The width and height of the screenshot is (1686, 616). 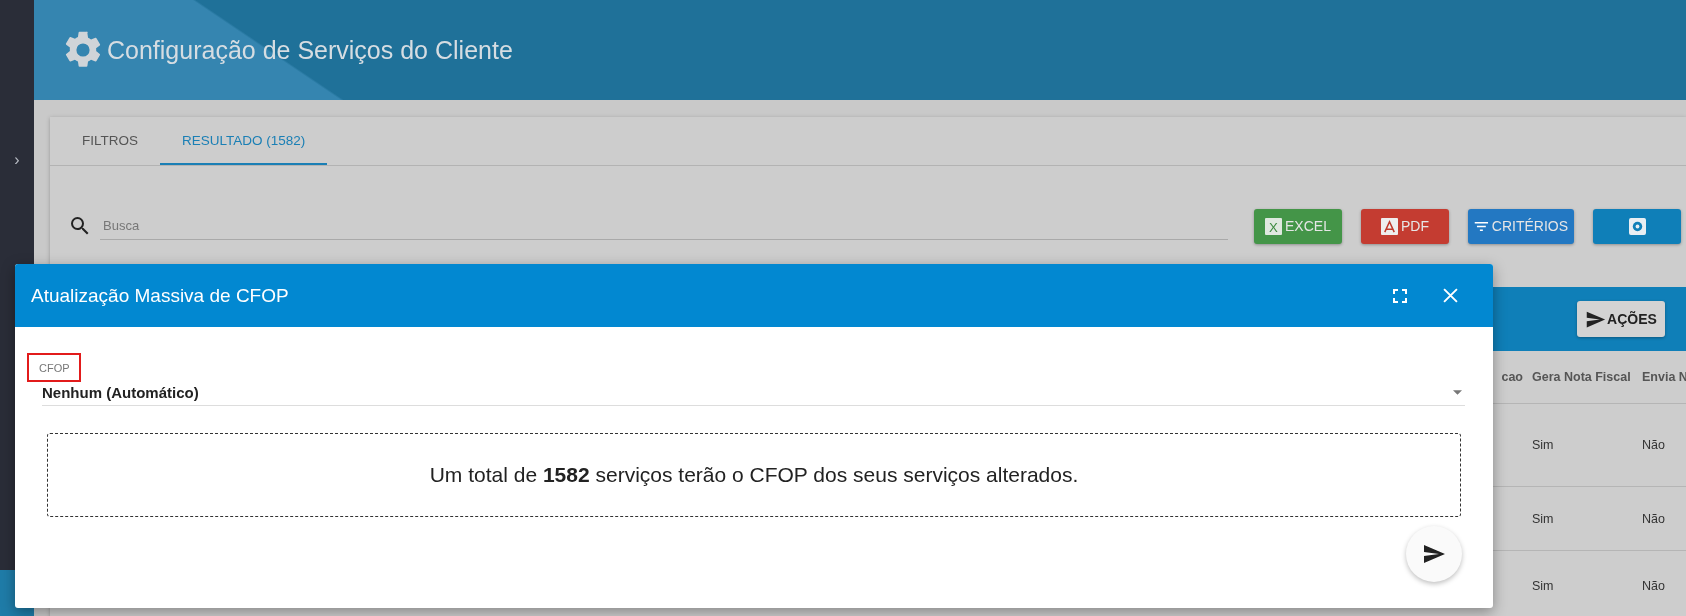 I want to click on excel-button: X EXCEL, so click(x=1298, y=226).